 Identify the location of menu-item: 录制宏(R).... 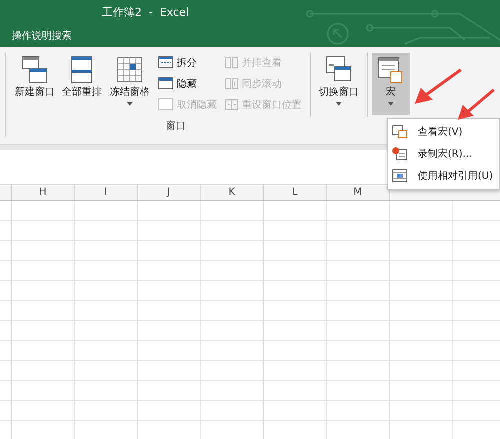
(443, 154).